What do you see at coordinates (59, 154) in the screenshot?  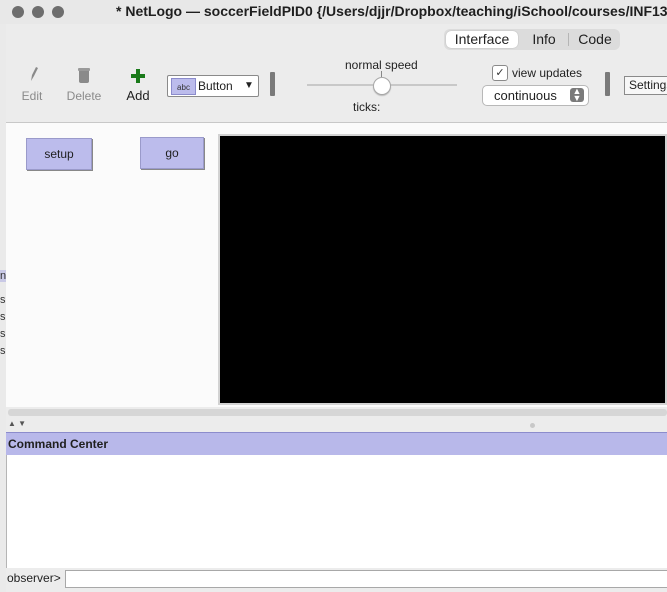 I see `setup-button: setup` at bounding box center [59, 154].